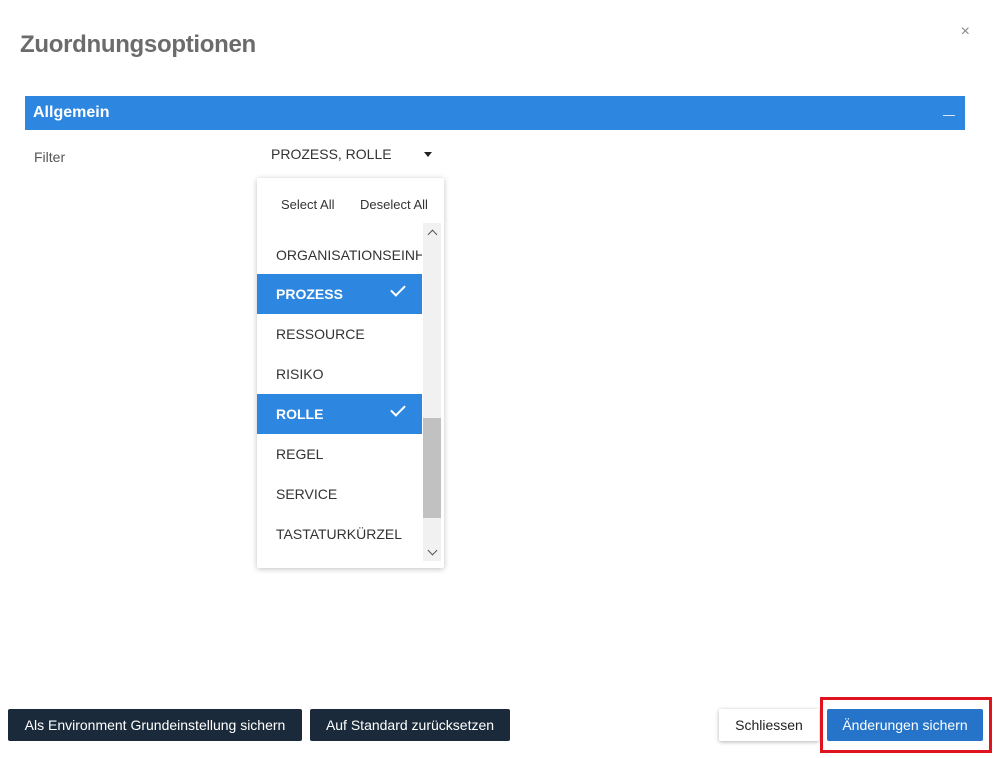 This screenshot has width=1000, height=758. Describe the element at coordinates (320, 334) in the screenshot. I see `option-label: RESSOURCE` at that location.